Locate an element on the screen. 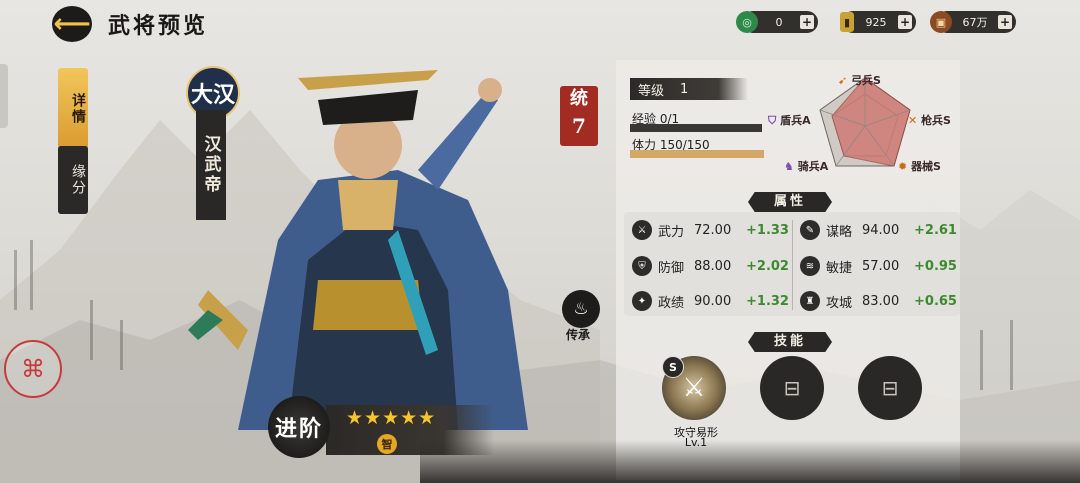 The height and width of the screenshot is (483, 1080). hero-name: 汉武帝 is located at coordinates (211, 165).